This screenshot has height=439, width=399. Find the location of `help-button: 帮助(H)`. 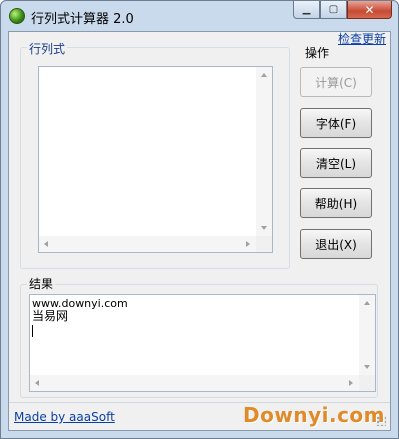

help-button: 帮助(H) is located at coordinates (336, 203).